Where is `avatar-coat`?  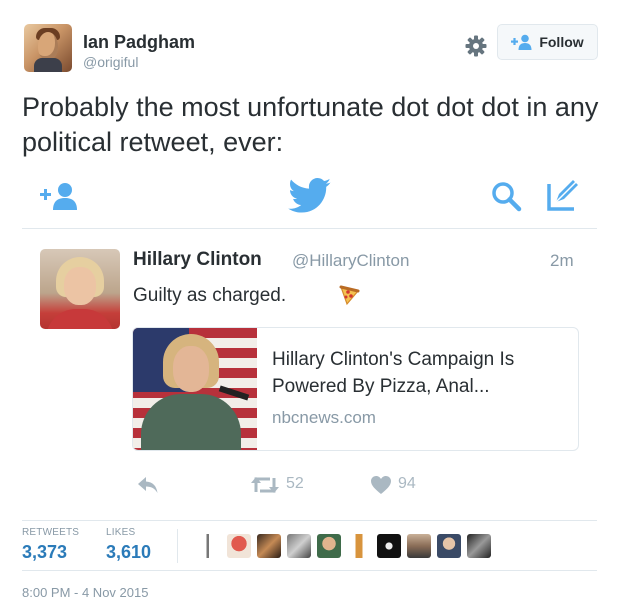 avatar-coat is located at coordinates (80, 319).